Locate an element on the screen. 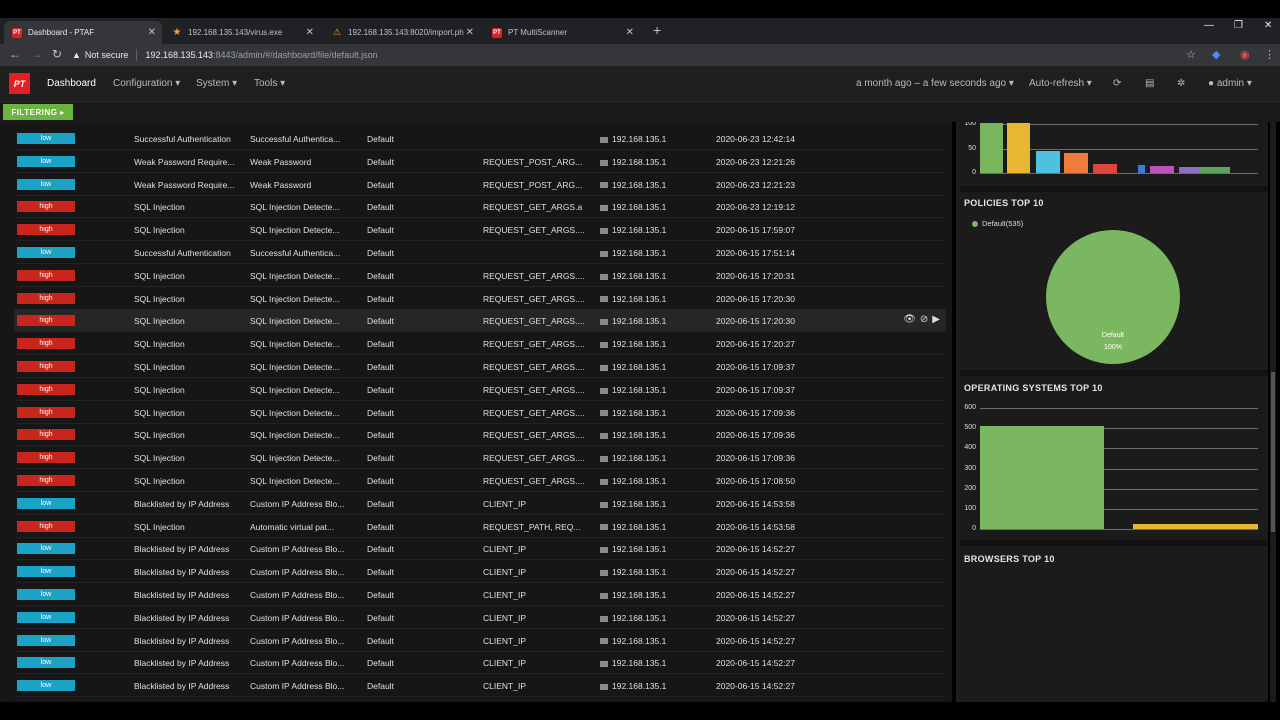  new-tab-button: + is located at coordinates (657, 30).